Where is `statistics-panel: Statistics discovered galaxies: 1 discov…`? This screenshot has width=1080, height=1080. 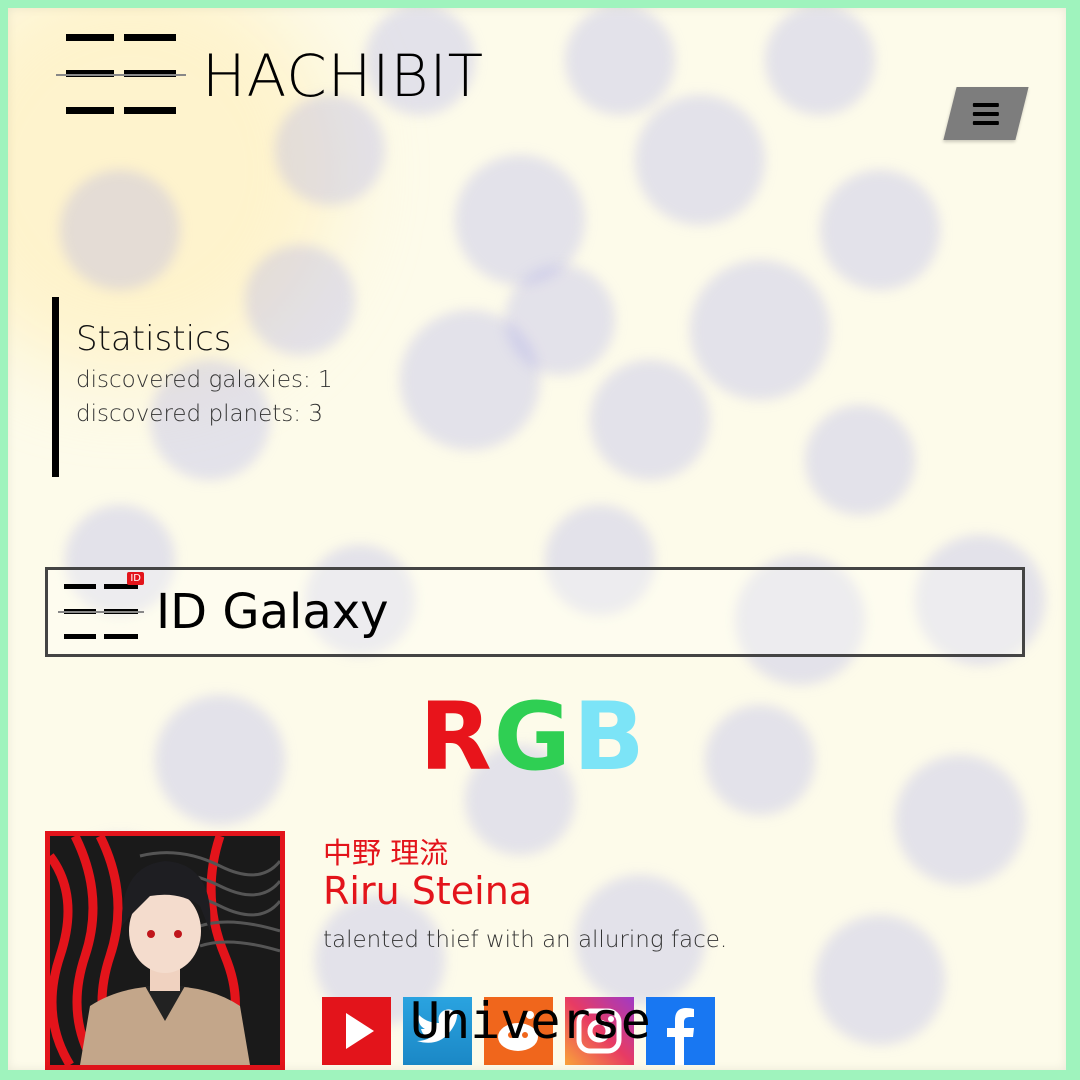
statistics-panel: Statistics discovered galaxies: 1 discov… is located at coordinates (192, 387).